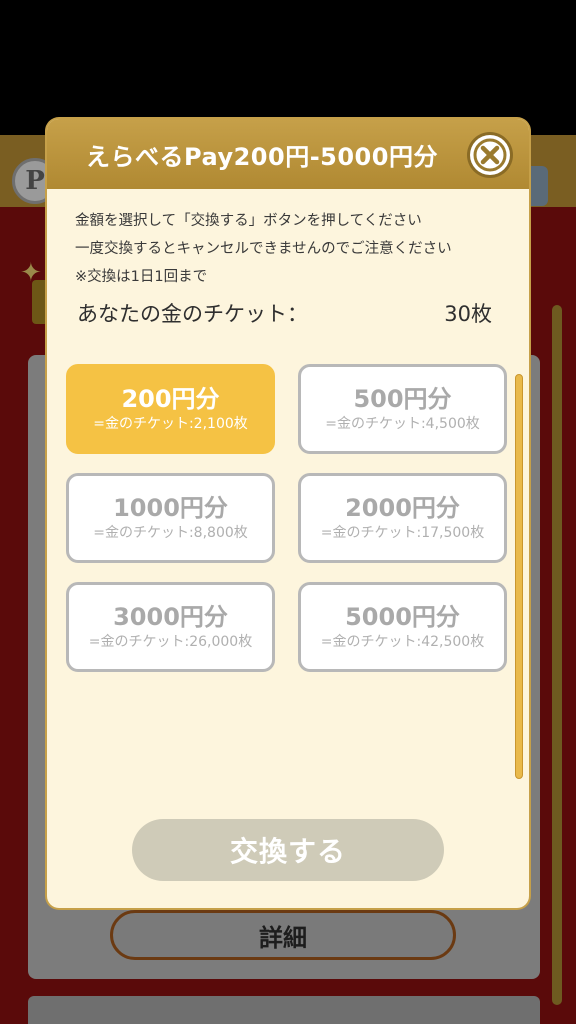  I want to click on ticket-balance-row: あなたの金のチケット： 30枚, so click(284, 313).